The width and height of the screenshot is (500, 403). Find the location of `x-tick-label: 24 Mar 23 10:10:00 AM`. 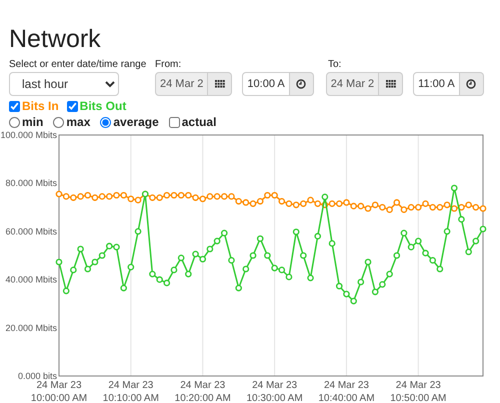

x-tick-label: 24 Mar 23 10:10:00 AM is located at coordinates (130, 391).